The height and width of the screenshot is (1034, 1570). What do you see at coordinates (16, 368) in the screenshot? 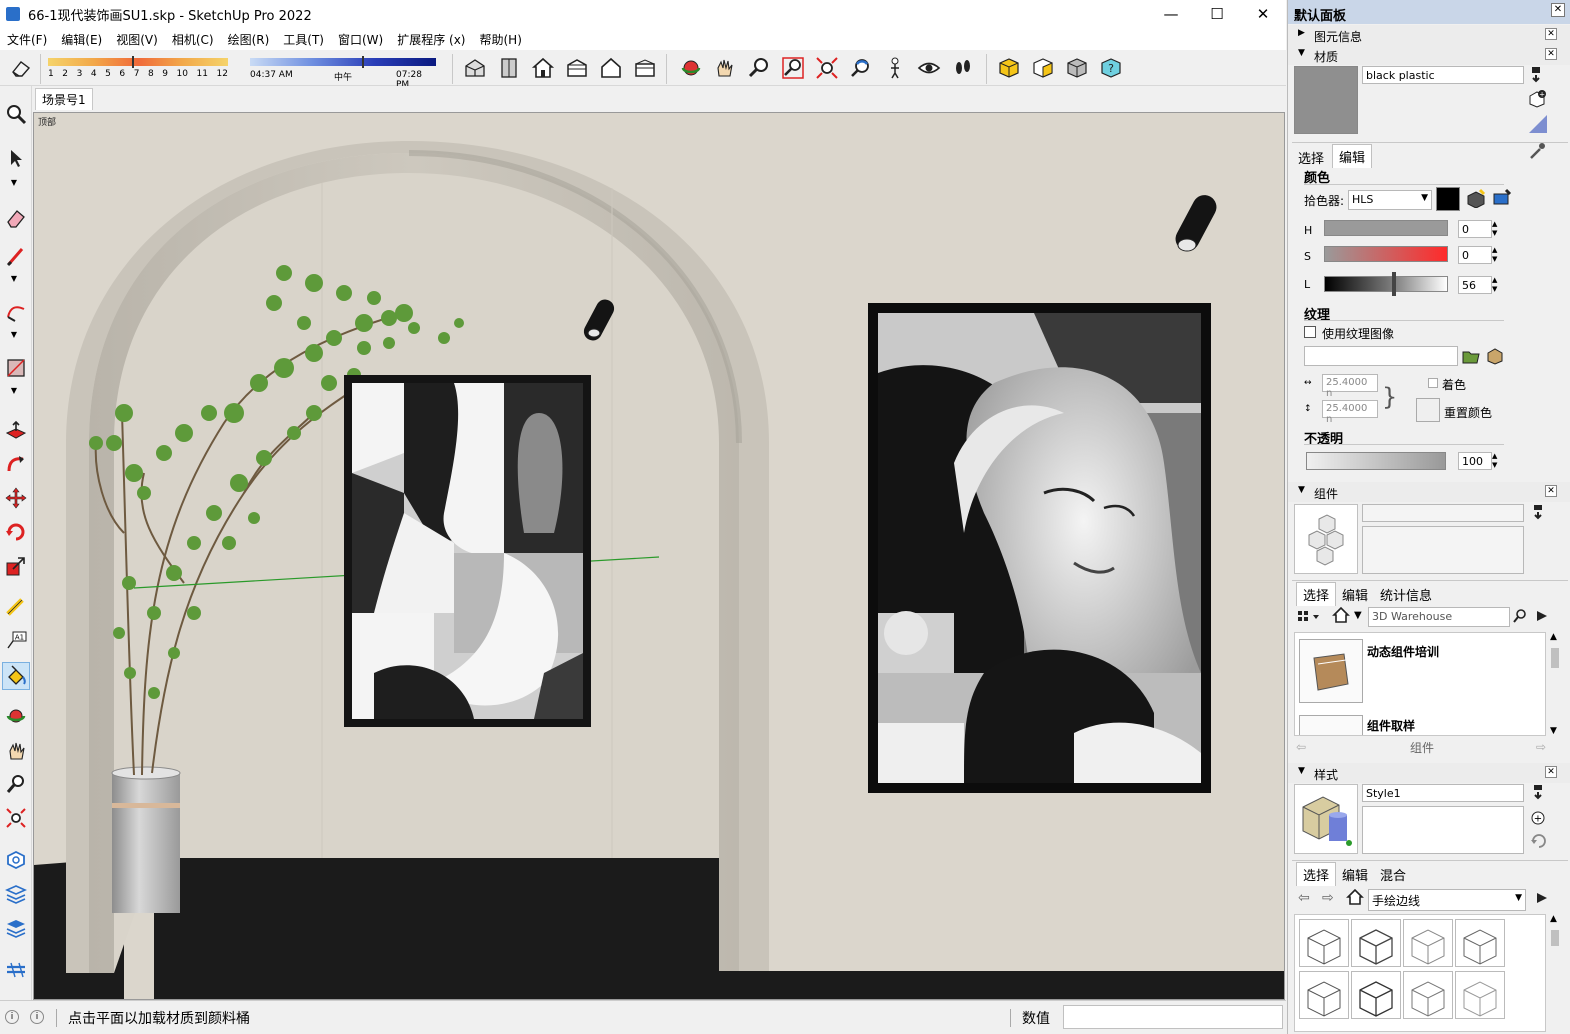
I see `rectangle-tool-icon` at bounding box center [16, 368].